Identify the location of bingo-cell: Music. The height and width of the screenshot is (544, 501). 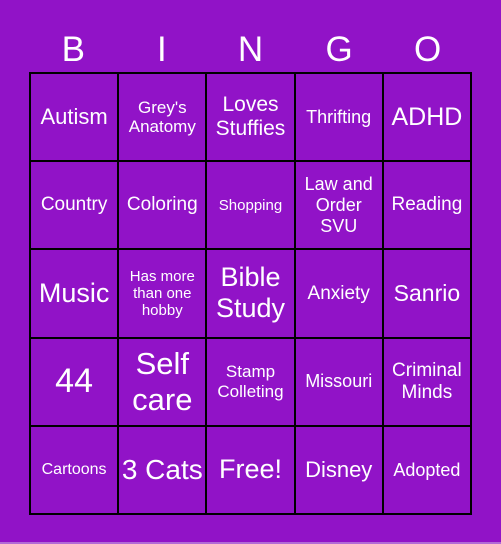
(74, 293).